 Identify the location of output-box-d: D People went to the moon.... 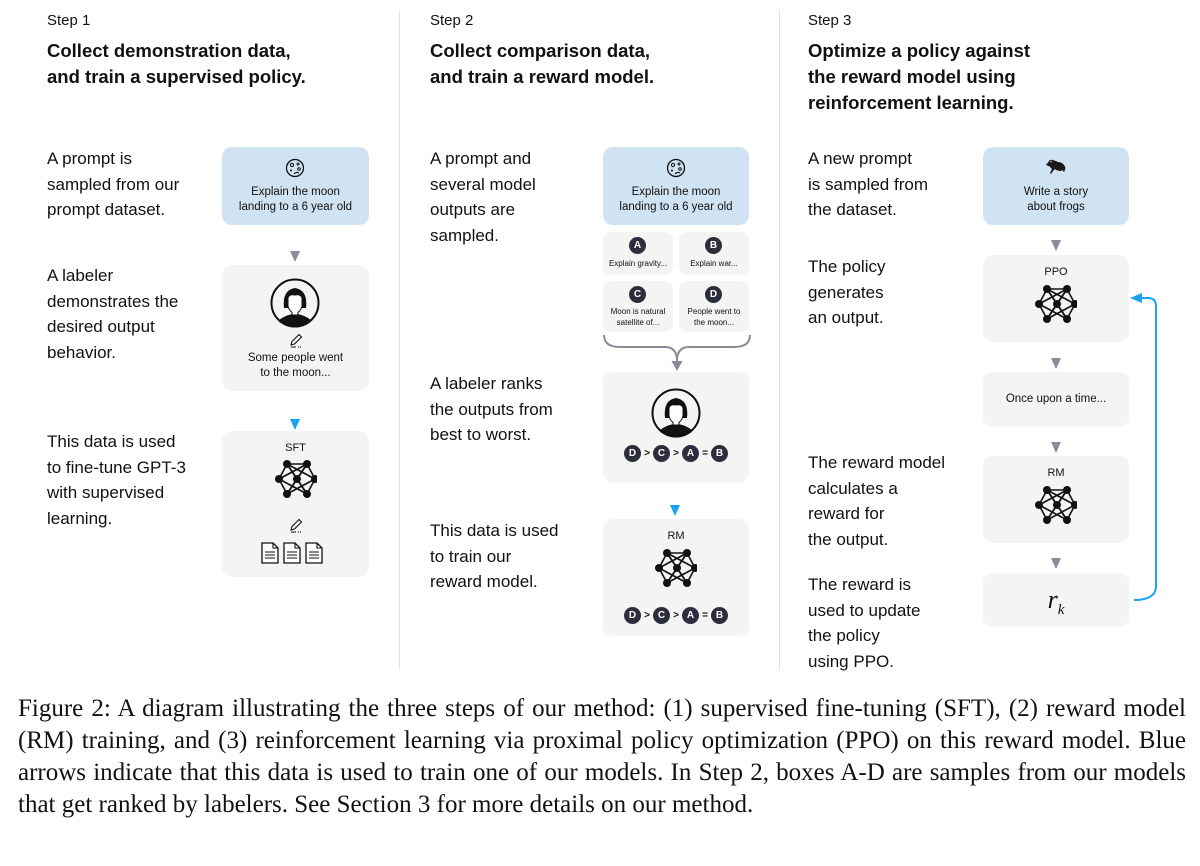
(714, 306).